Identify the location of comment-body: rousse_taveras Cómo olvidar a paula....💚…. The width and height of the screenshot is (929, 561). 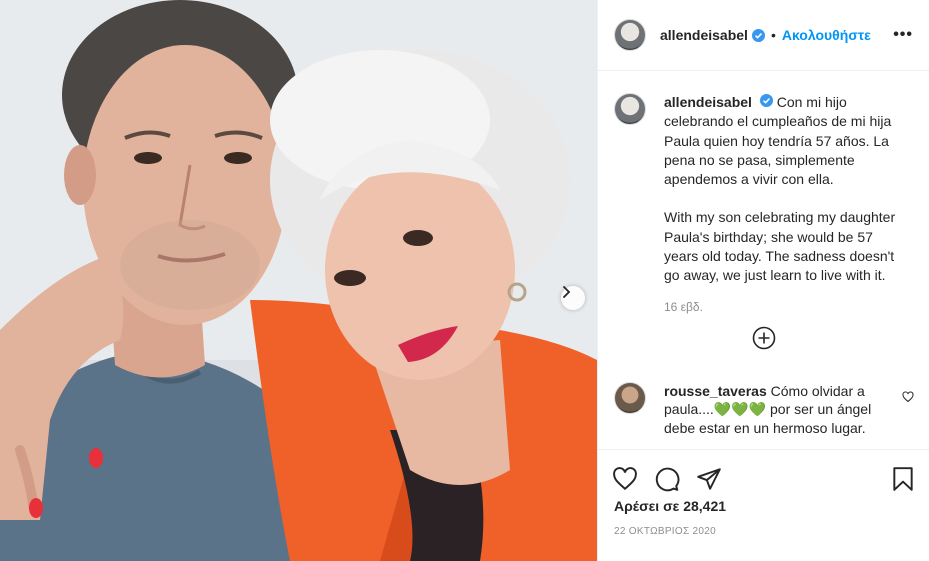
(774, 409).